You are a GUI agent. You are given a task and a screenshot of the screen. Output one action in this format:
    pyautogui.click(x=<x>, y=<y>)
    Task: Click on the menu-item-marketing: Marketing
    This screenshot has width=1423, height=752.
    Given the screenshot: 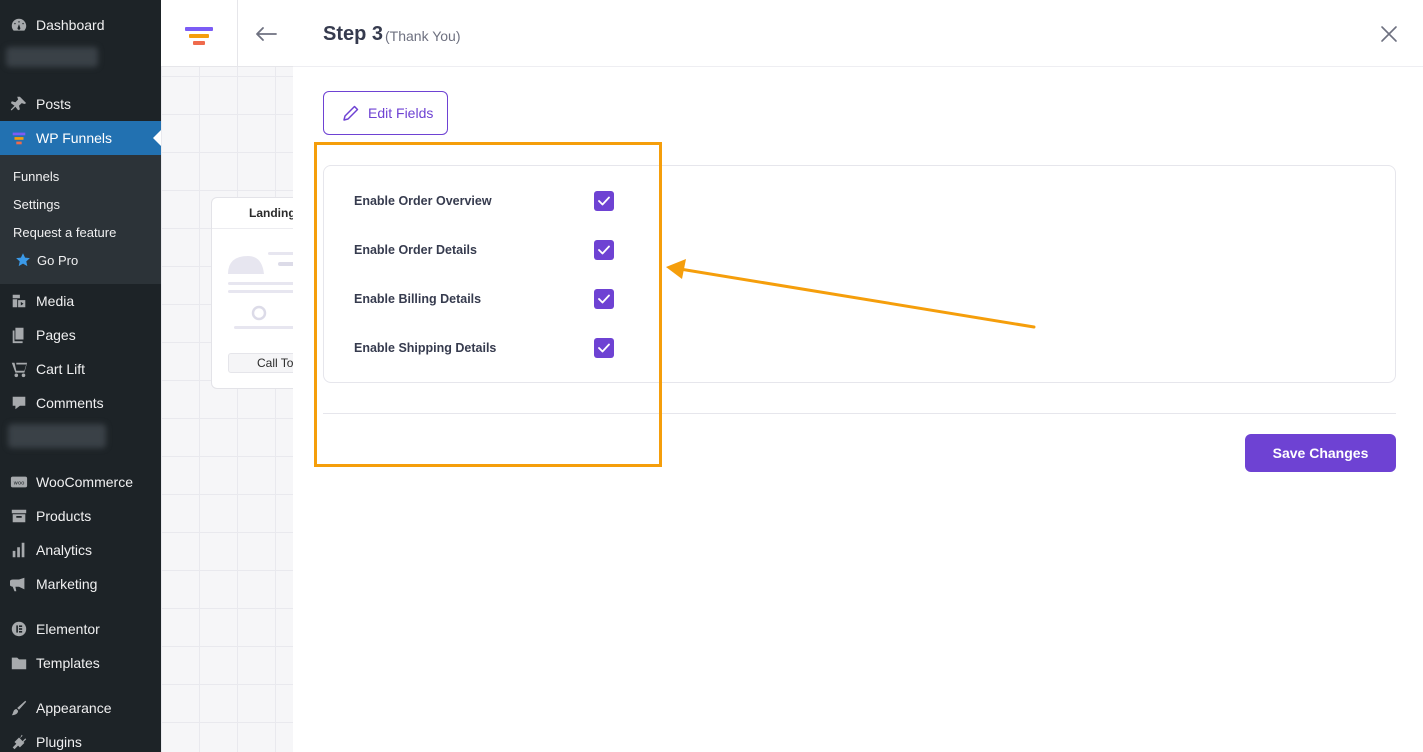 What is the action you would take?
    pyautogui.click(x=80, y=584)
    